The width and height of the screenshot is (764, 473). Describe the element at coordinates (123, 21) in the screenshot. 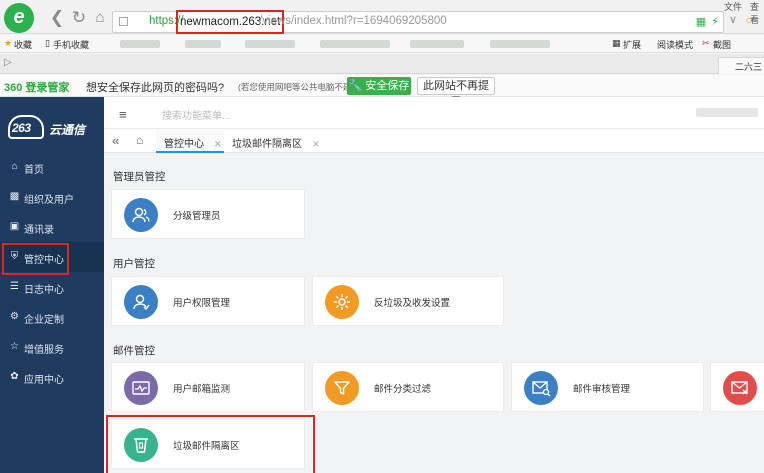

I see `page-icon` at that location.